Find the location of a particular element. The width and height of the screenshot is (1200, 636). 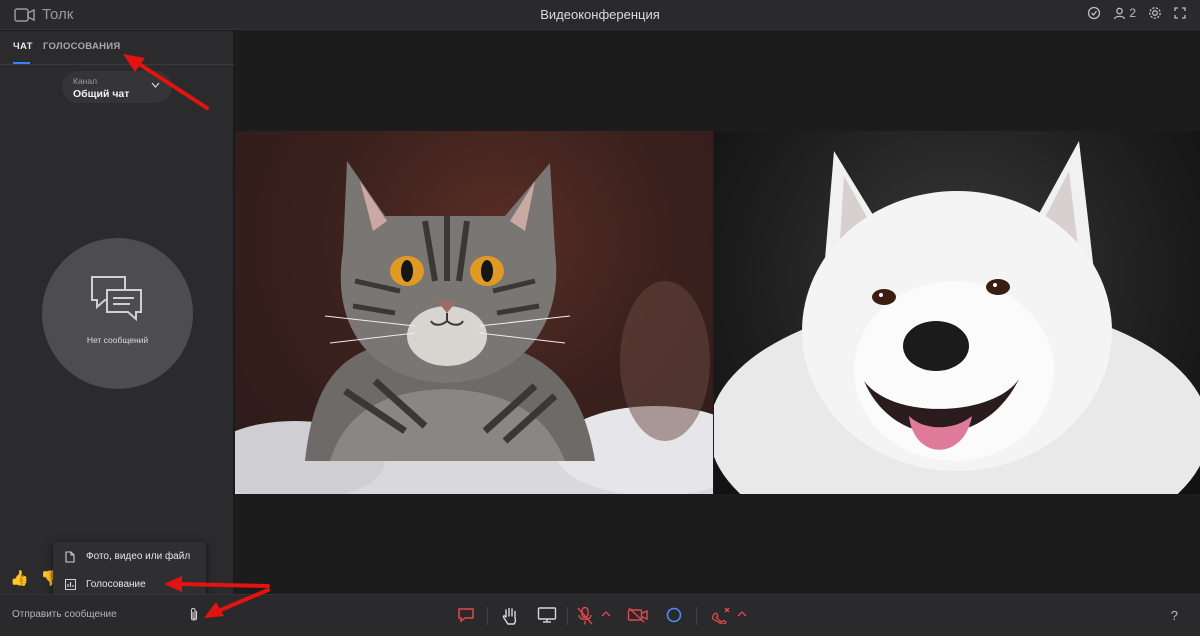

brand: Толк is located at coordinates (43, 14).